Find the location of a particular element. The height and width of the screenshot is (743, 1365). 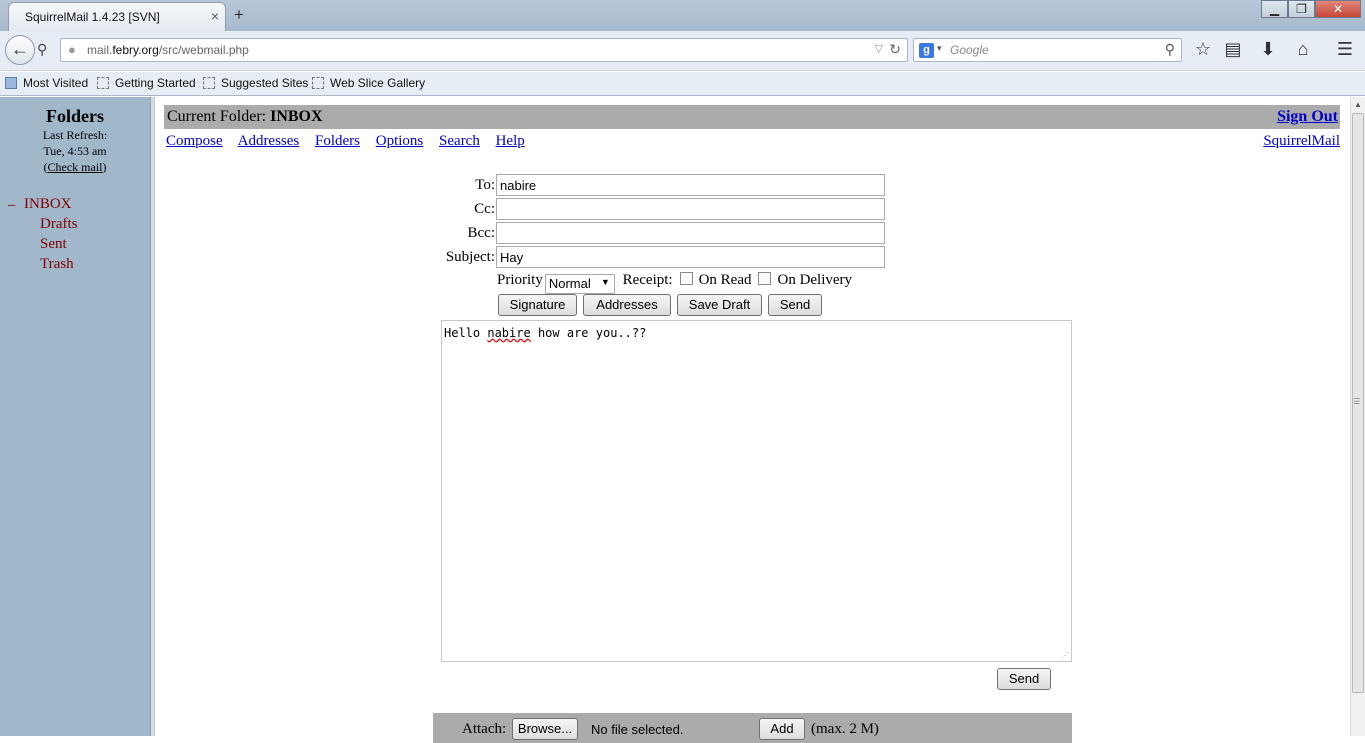

reload-icon: ↻ is located at coordinates (895, 49).